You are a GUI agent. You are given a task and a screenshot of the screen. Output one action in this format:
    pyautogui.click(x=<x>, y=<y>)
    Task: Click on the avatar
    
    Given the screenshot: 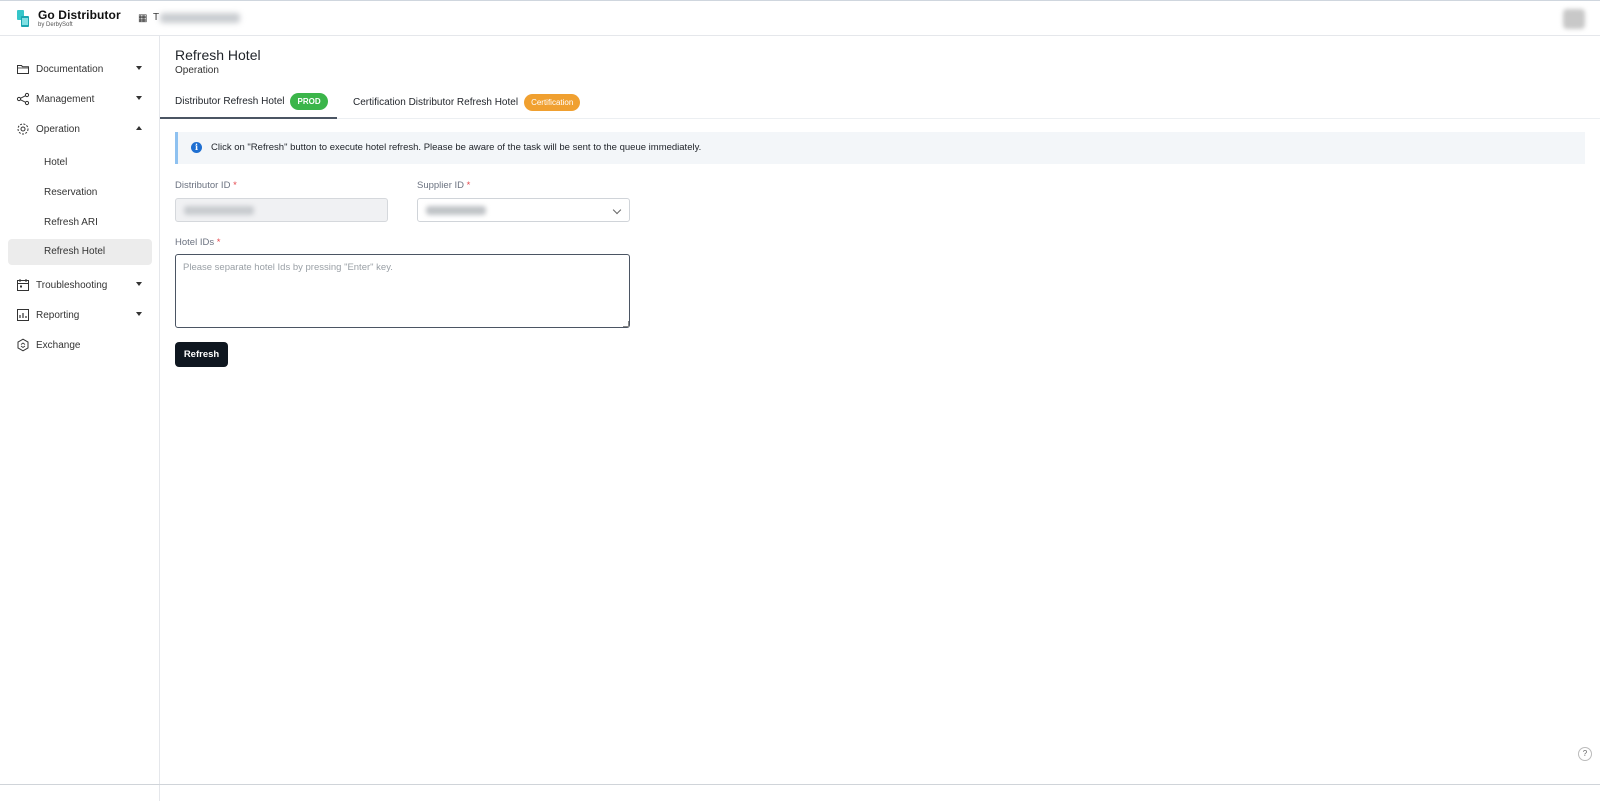 What is the action you would take?
    pyautogui.click(x=1574, y=19)
    